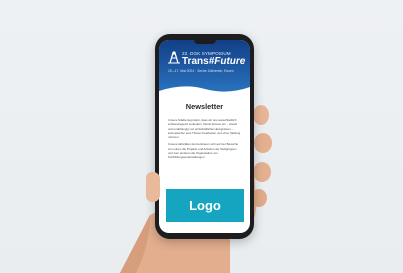 The height and width of the screenshot is (273, 403). I want to click on newsletter-title: Newsletter, so click(204, 106).